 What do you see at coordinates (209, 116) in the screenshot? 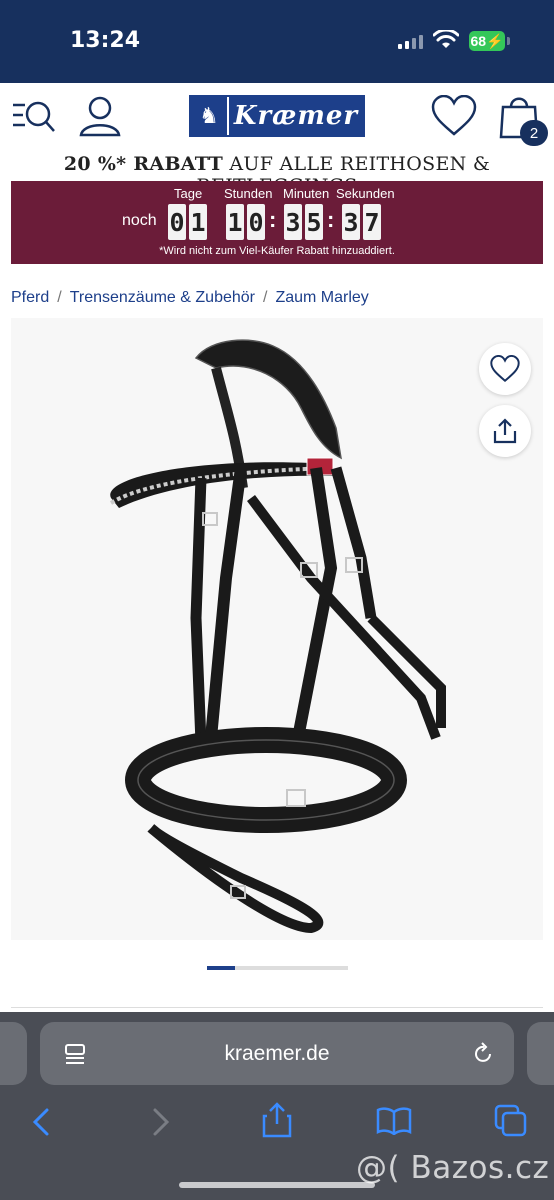
I see `horse-logo-icon: ♞` at bounding box center [209, 116].